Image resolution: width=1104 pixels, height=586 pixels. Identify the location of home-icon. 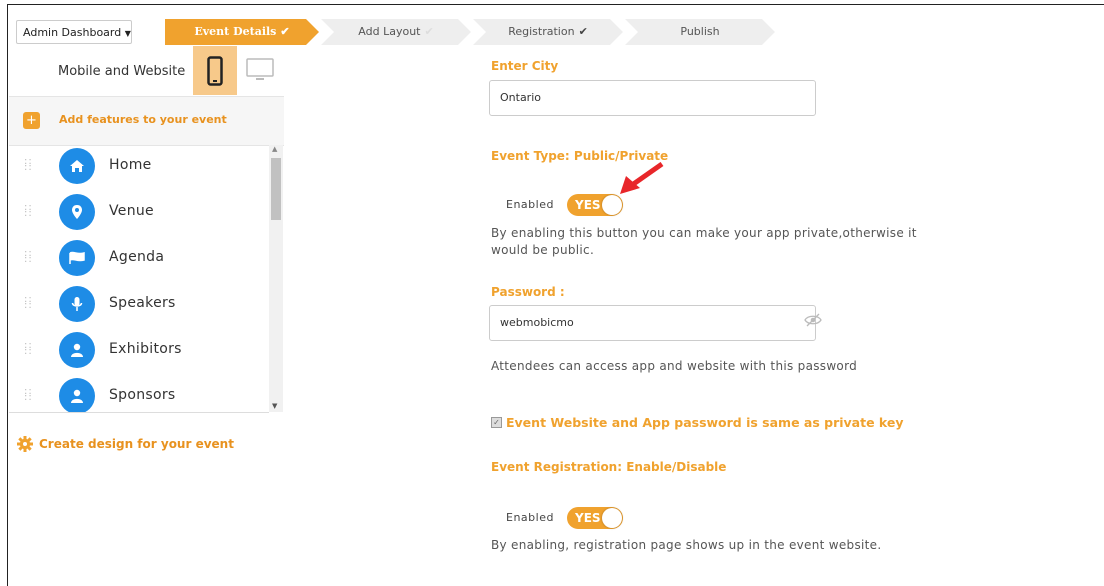
(77, 166).